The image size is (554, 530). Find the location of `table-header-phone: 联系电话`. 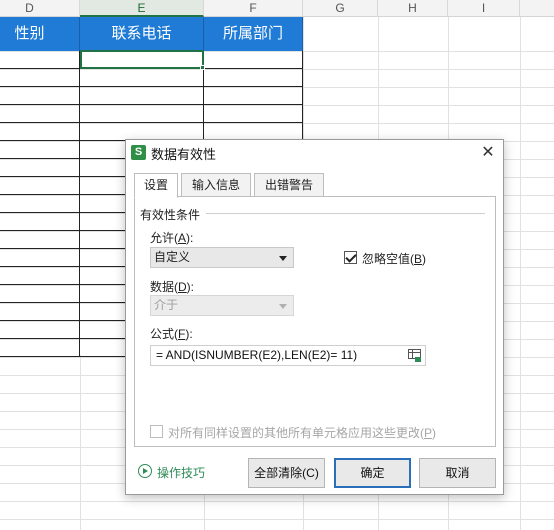

table-header-phone: 联系电话 is located at coordinates (142, 34).